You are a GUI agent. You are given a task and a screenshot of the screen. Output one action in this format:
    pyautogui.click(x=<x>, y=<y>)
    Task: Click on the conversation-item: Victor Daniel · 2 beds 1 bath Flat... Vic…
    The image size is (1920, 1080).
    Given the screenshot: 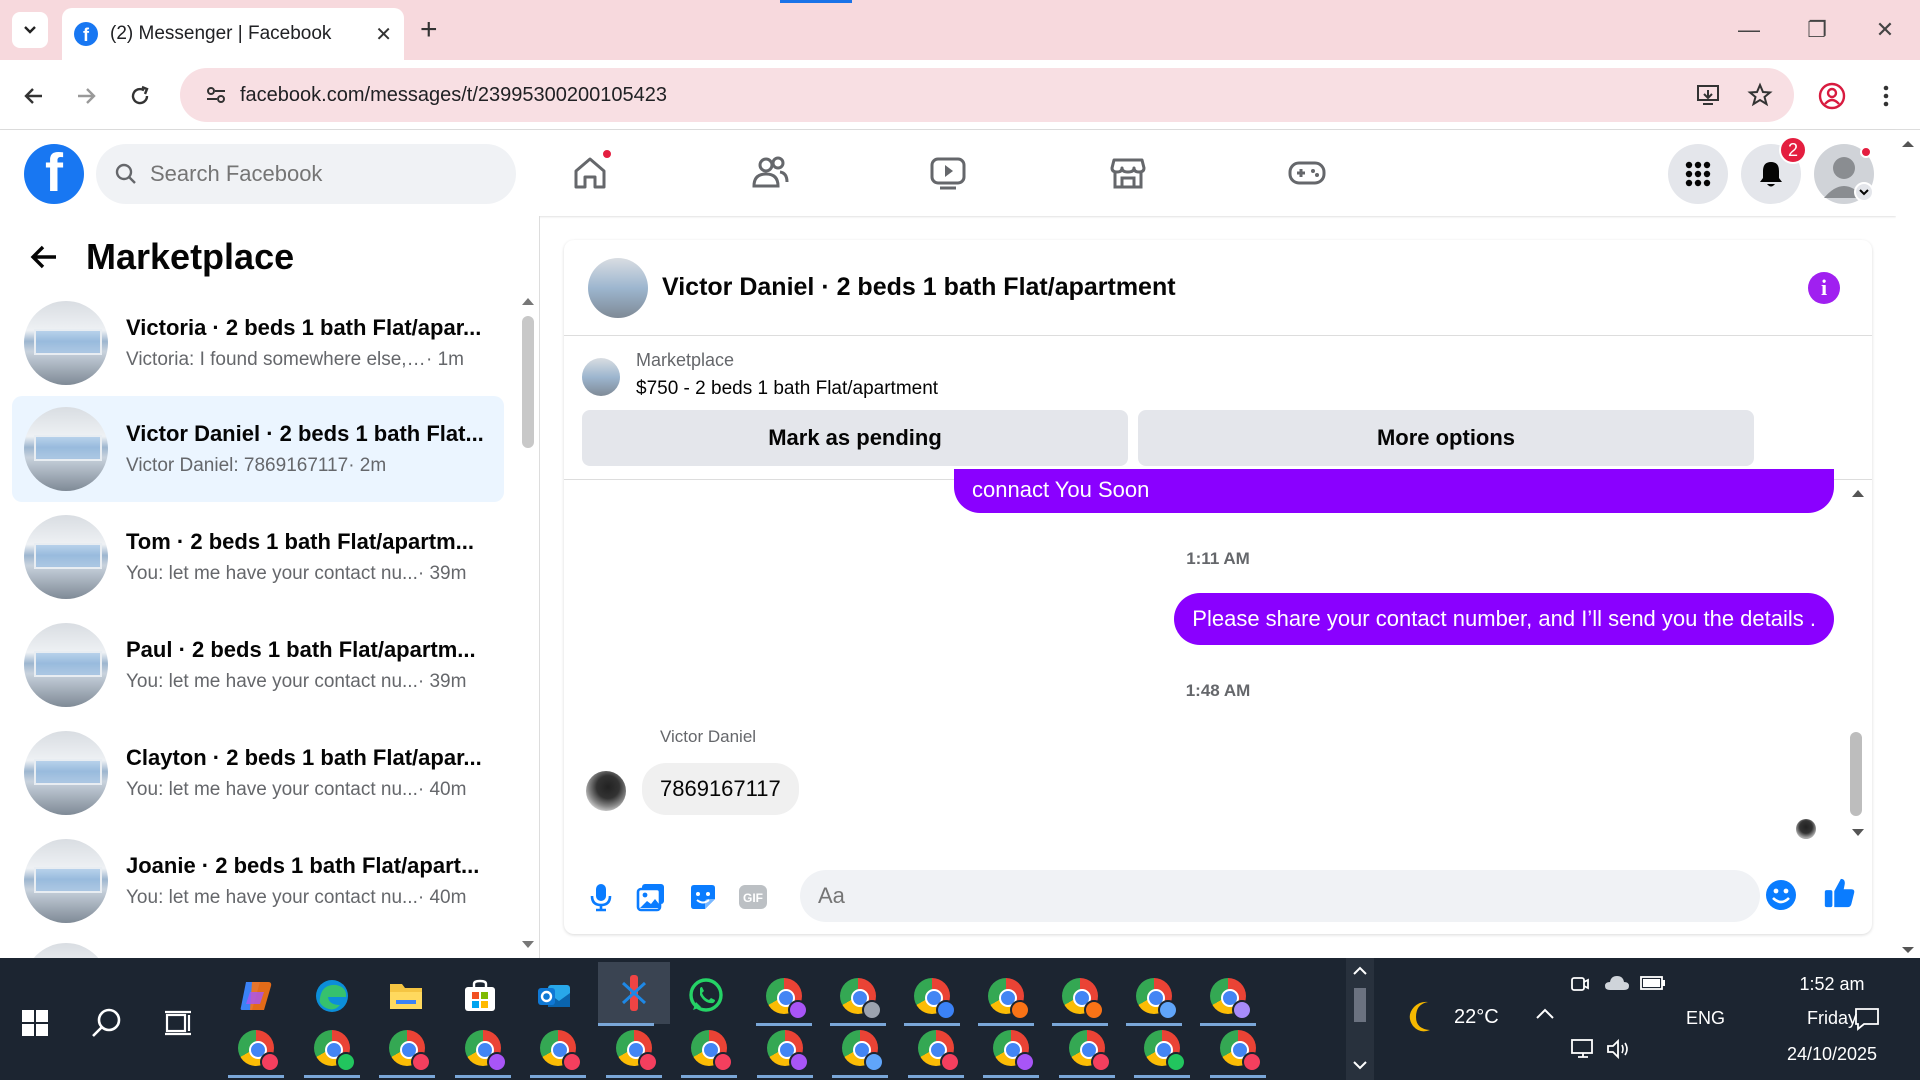 What is the action you would take?
    pyautogui.click(x=258, y=449)
    